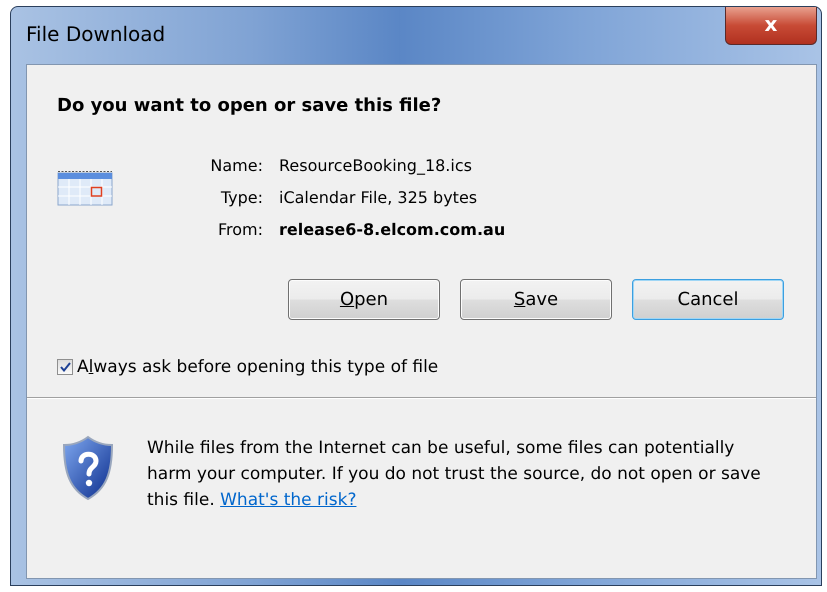  Describe the element at coordinates (288, 500) in the screenshot. I see `risk-link: What's the risk?` at that location.